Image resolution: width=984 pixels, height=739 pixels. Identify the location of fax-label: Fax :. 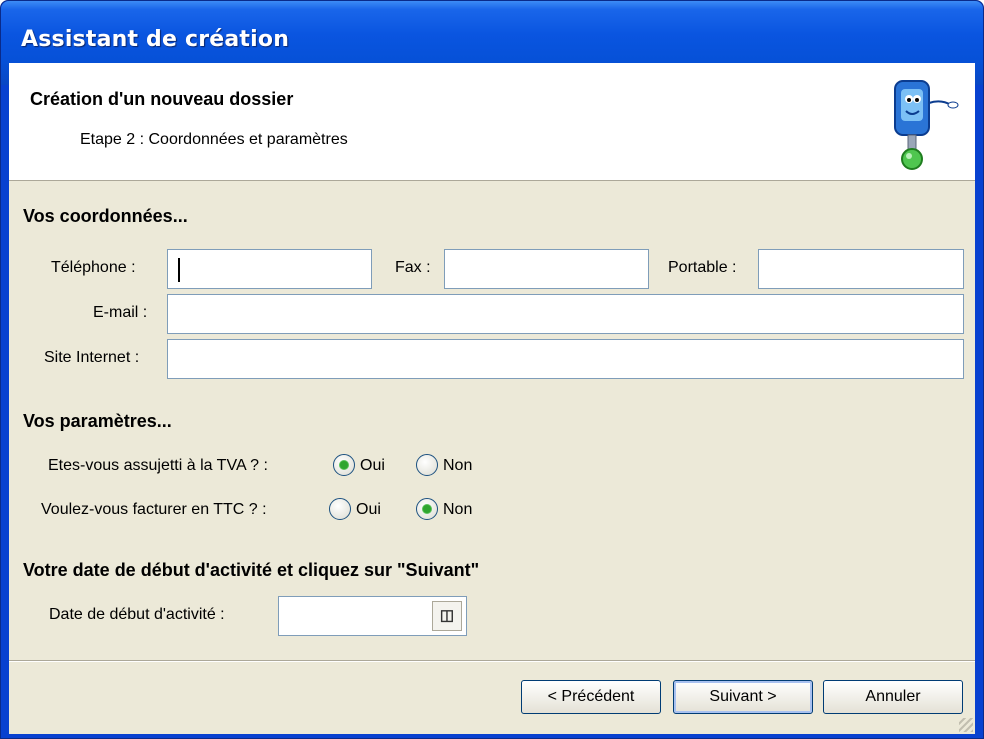
(413, 267).